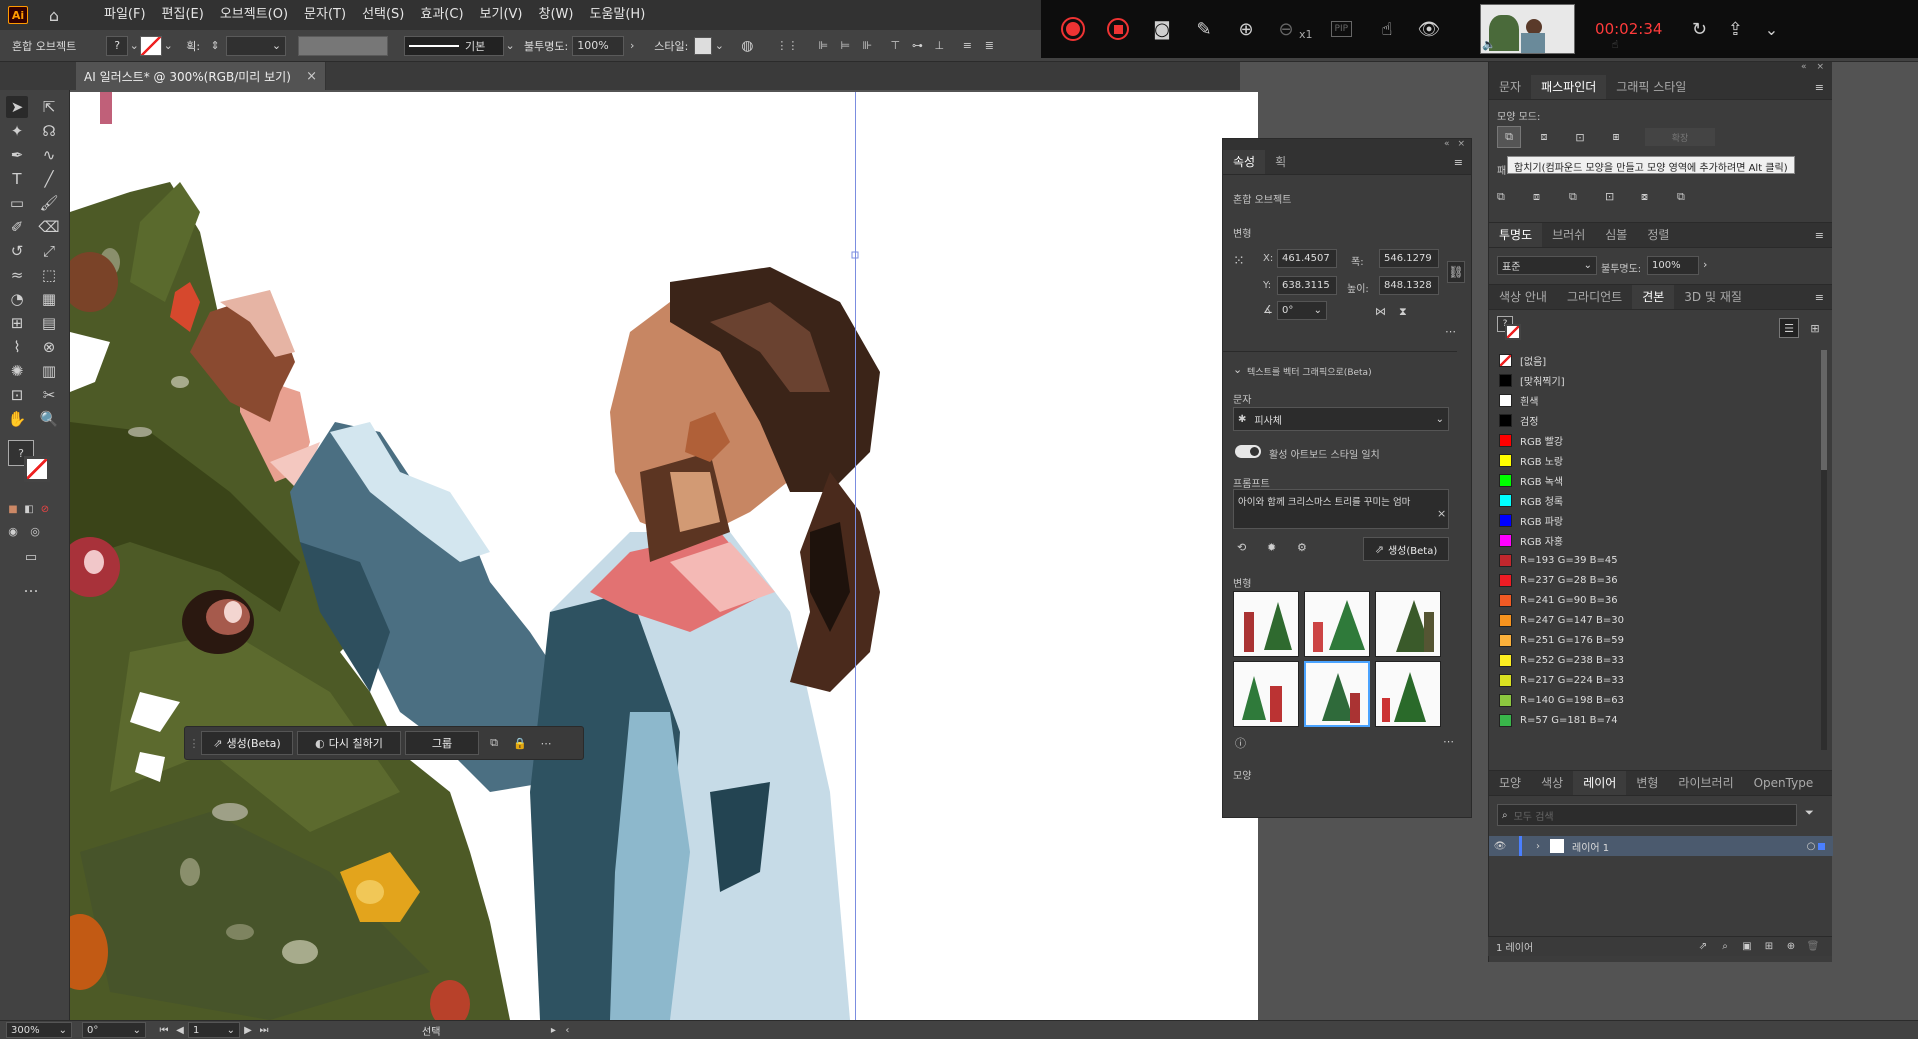 This screenshot has height=1039, width=1918. What do you see at coordinates (1647, 815) in the screenshot?
I see `layers-search-input: ⌕ 모두 검색` at bounding box center [1647, 815].